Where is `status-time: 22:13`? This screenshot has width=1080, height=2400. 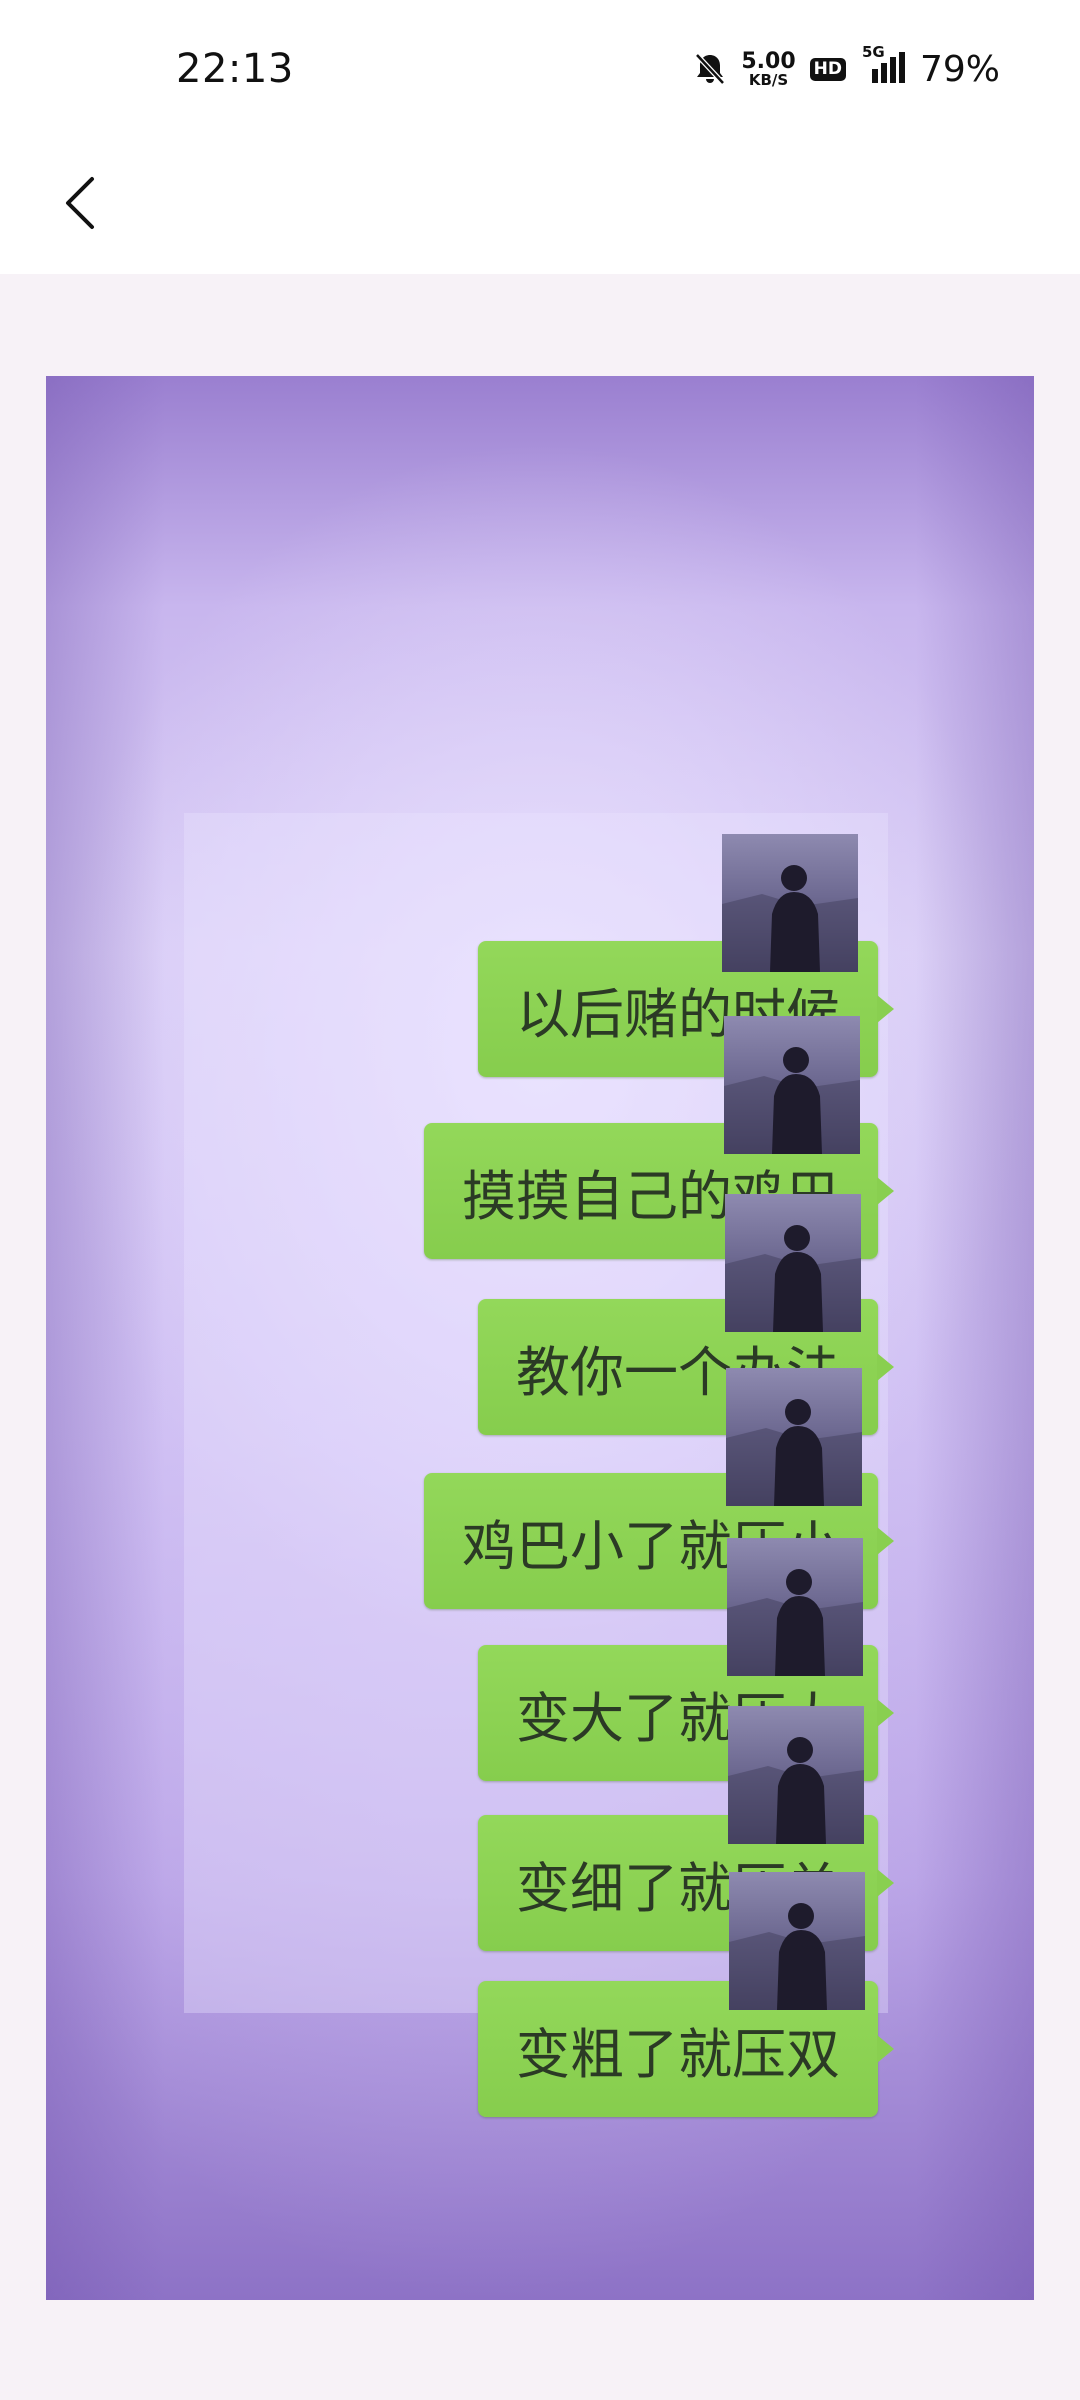
status-time: 22:13 is located at coordinates (235, 69).